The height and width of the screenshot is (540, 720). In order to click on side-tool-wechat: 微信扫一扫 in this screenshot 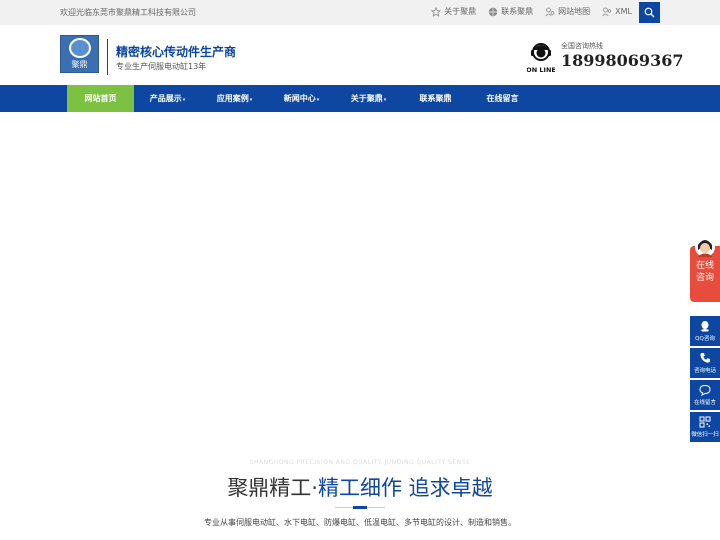, I will do `click(705, 427)`.